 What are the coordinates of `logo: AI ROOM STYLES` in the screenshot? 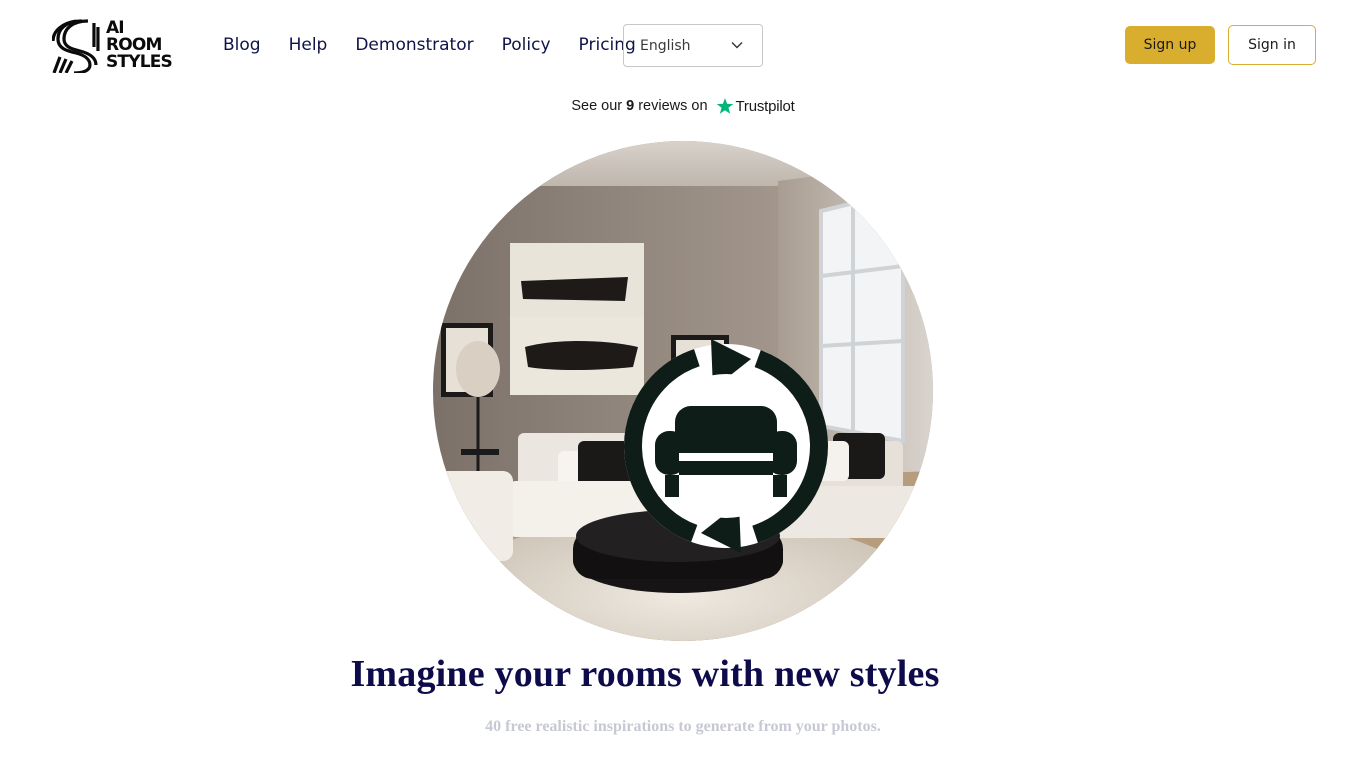 It's located at (112, 45).